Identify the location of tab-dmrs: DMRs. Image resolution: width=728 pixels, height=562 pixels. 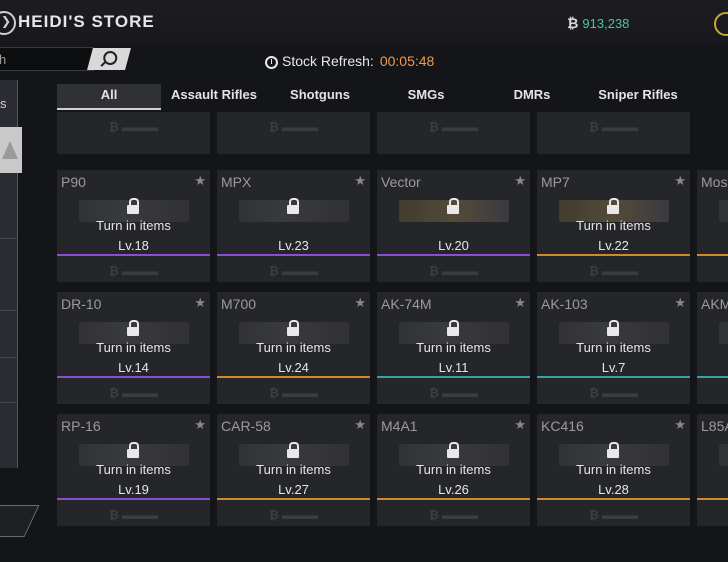
(532, 97).